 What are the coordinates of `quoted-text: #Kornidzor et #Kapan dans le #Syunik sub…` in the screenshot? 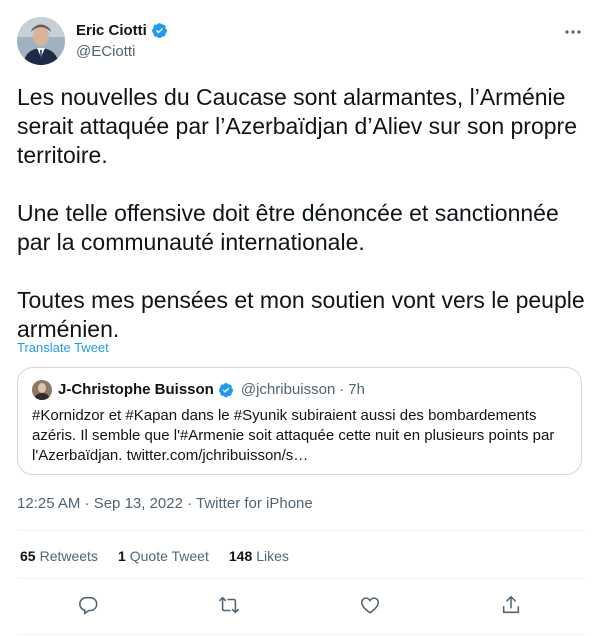 It's located at (293, 435).